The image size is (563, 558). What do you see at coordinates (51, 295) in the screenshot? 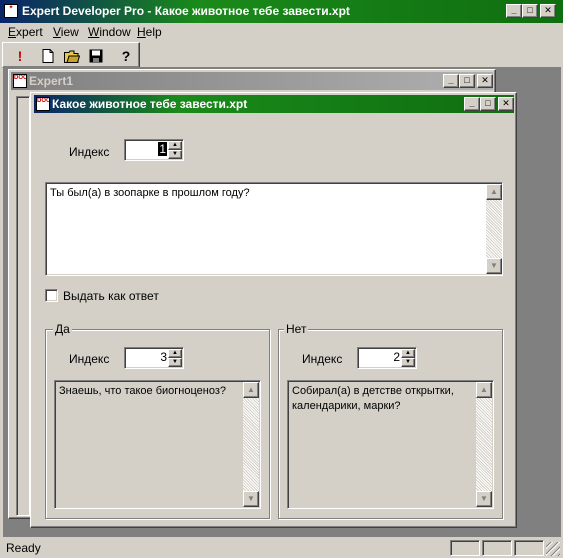
I see `as-answer-checkbox` at bounding box center [51, 295].